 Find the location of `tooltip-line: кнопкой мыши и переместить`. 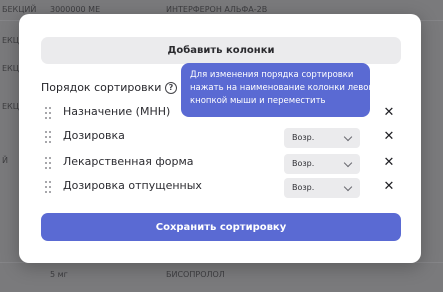

tooltip-line: кнопкой мыши и переместить is located at coordinates (258, 101).